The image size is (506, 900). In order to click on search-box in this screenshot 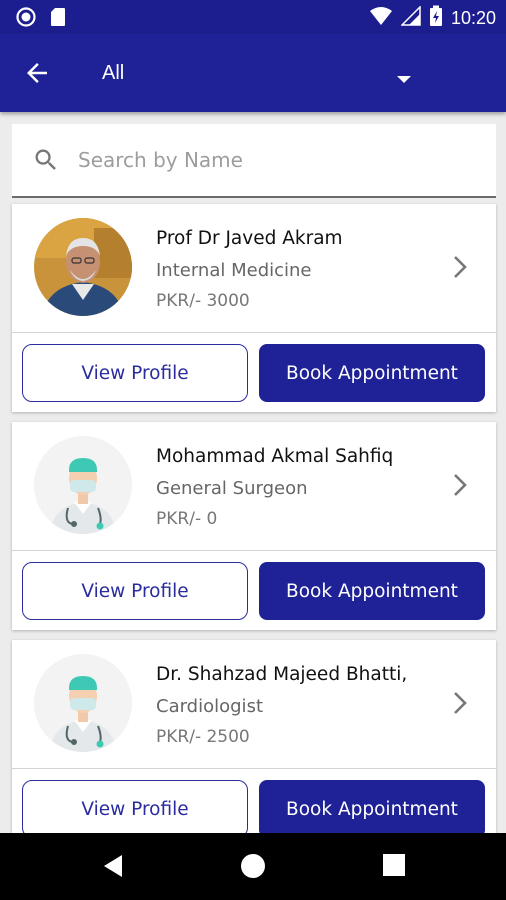, I will do `click(254, 161)`.